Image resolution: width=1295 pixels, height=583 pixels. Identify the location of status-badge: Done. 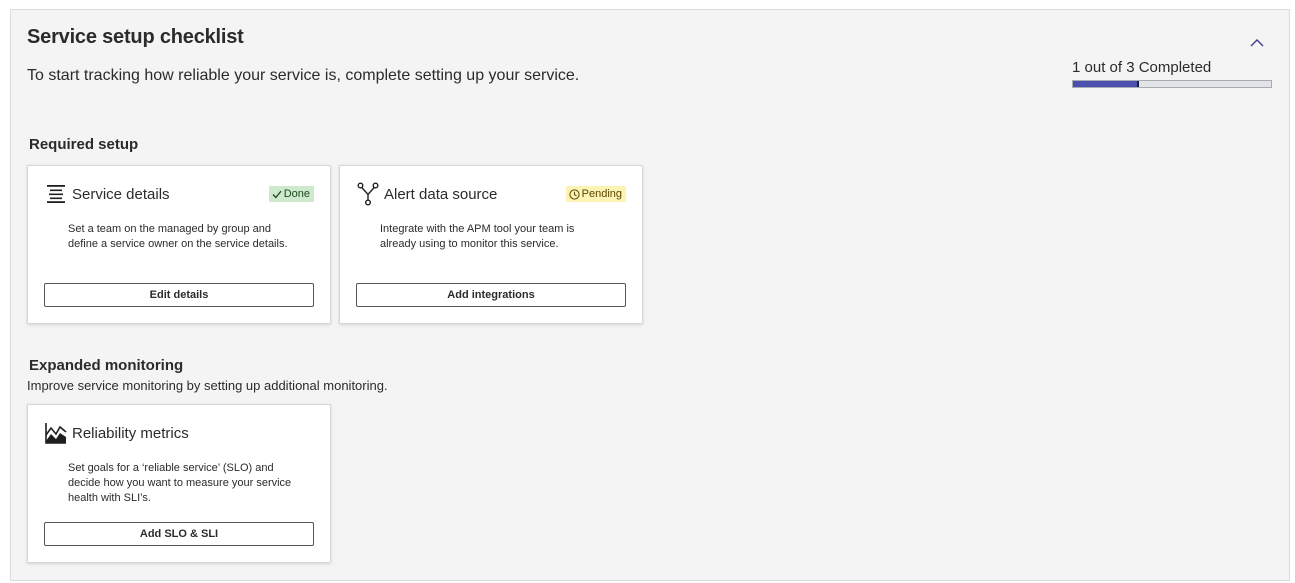
(291, 194).